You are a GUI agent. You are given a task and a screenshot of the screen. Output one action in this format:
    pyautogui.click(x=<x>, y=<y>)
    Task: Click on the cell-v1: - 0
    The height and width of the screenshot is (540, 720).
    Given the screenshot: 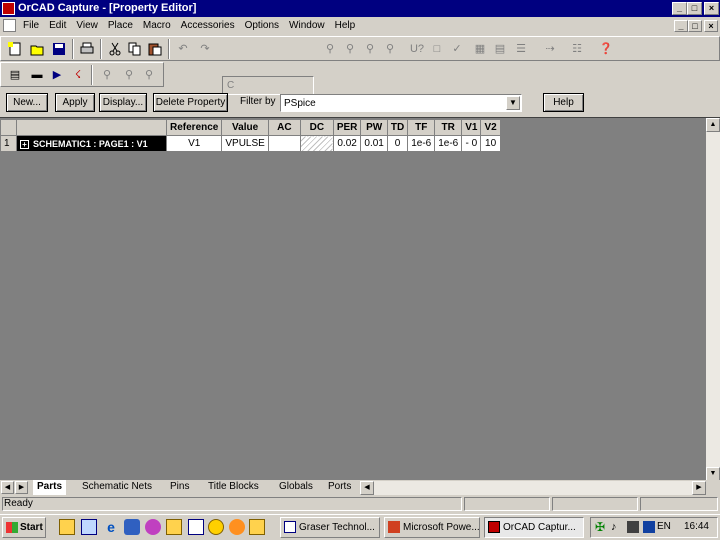 What is the action you would take?
    pyautogui.click(x=471, y=143)
    